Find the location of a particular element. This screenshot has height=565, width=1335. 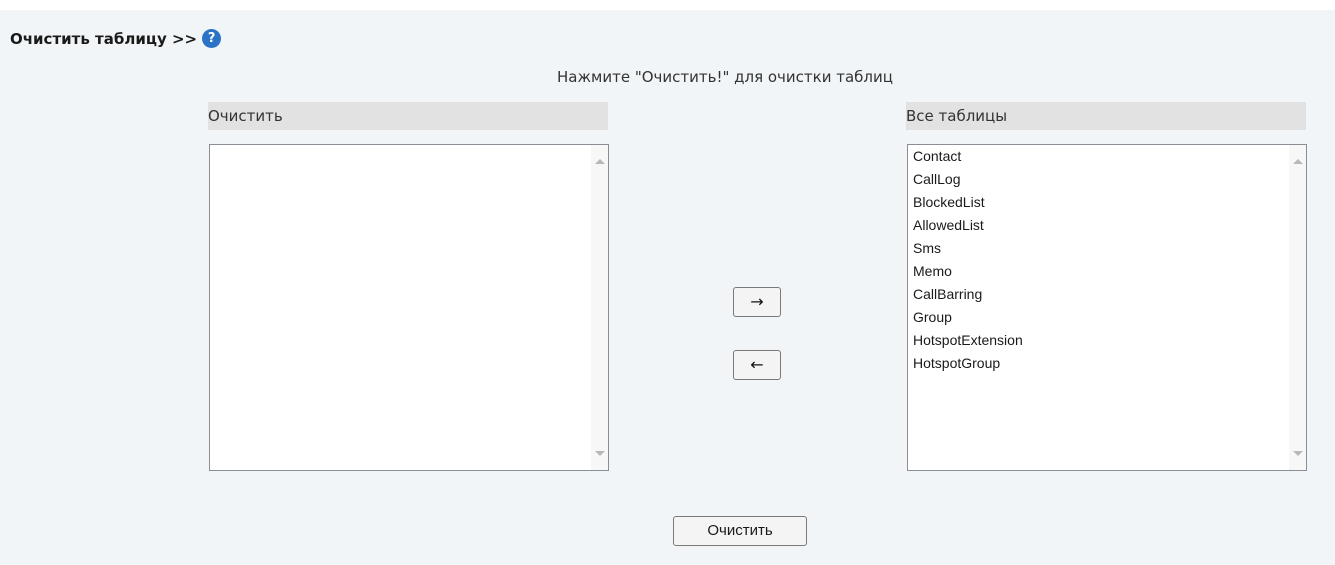

list-item: HotspotExtension is located at coordinates (968, 343).